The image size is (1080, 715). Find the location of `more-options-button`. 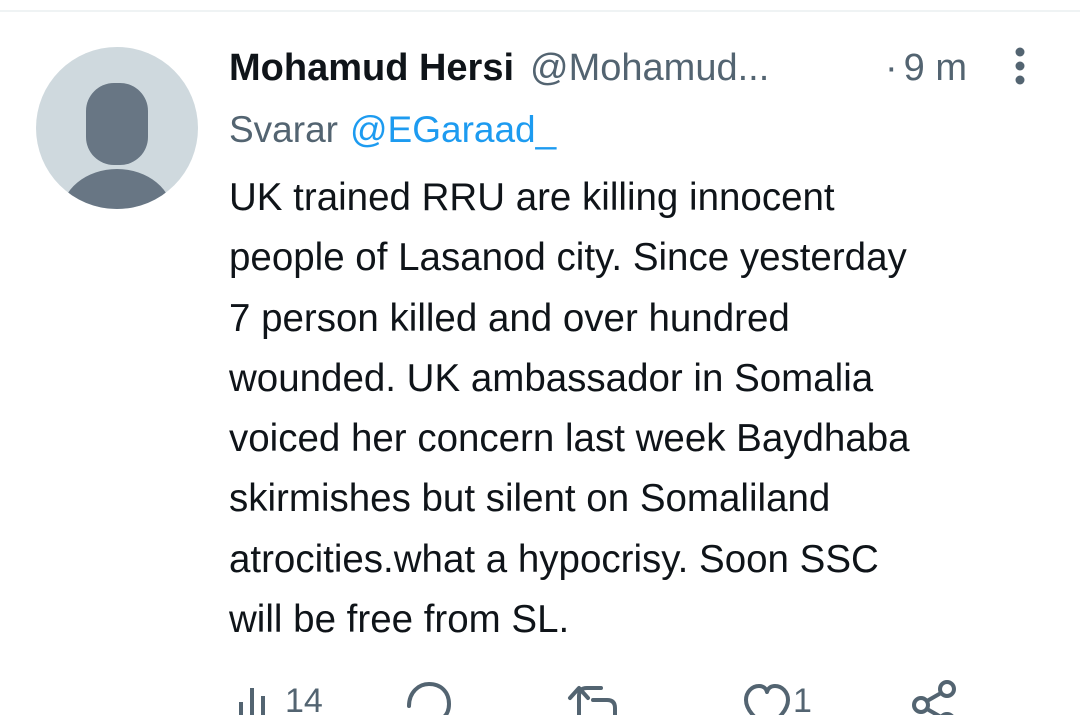

more-options-button is located at coordinates (1020, 66).